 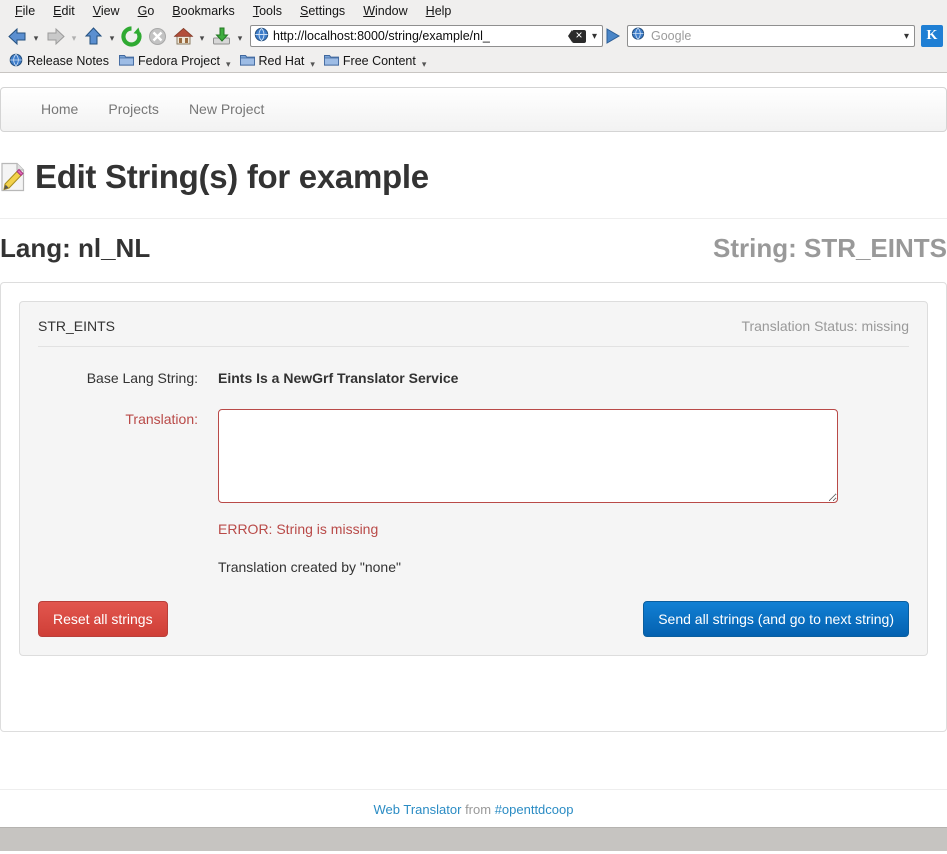 I want to click on bookmark-red-hat: Red Hat, so click(x=272, y=61).